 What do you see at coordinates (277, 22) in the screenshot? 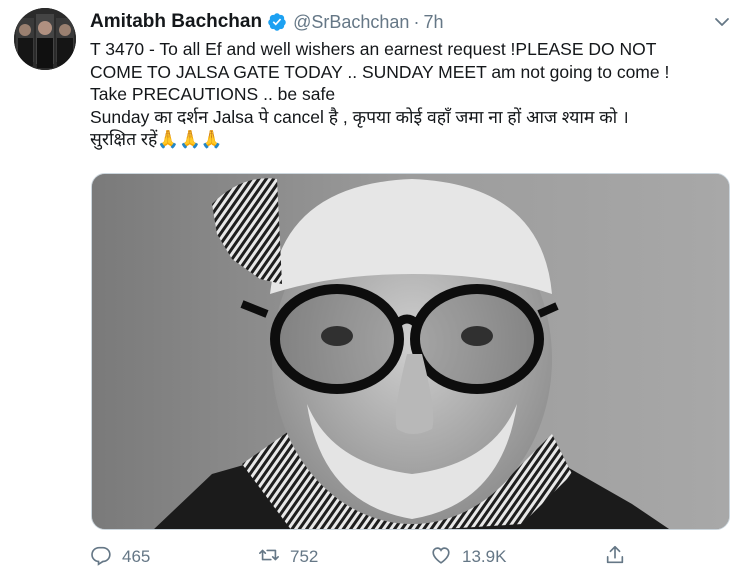
I see `verified-badge-icon` at bounding box center [277, 22].